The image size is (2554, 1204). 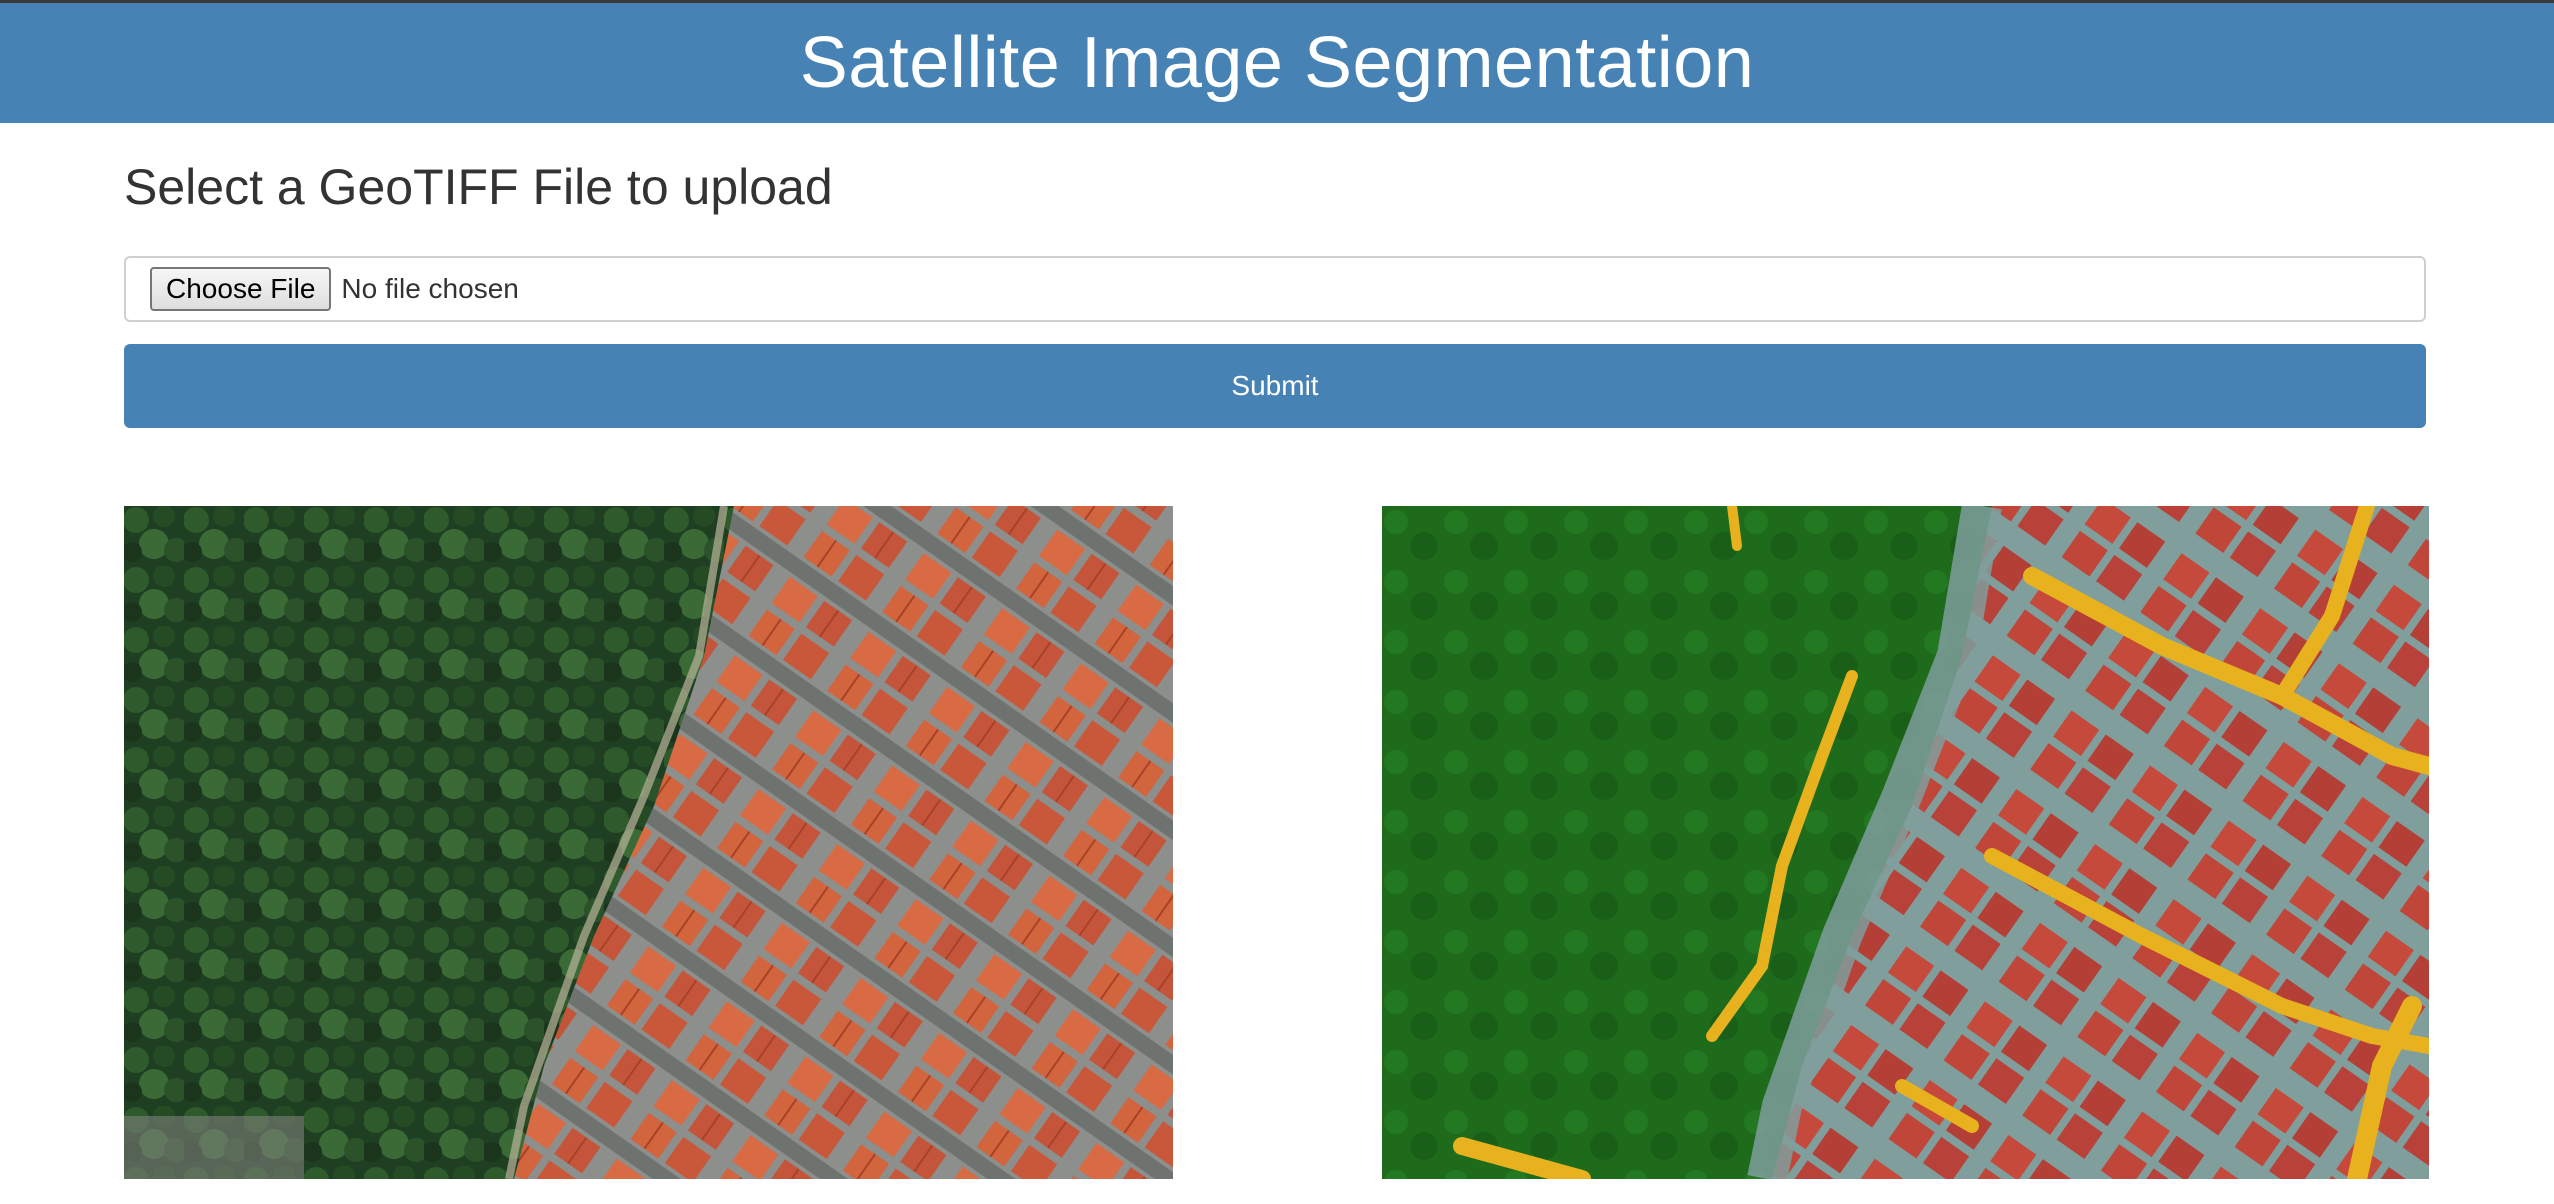 I want to click on upload-heading: Select a GeoTIFF File to upload, so click(x=478, y=187).